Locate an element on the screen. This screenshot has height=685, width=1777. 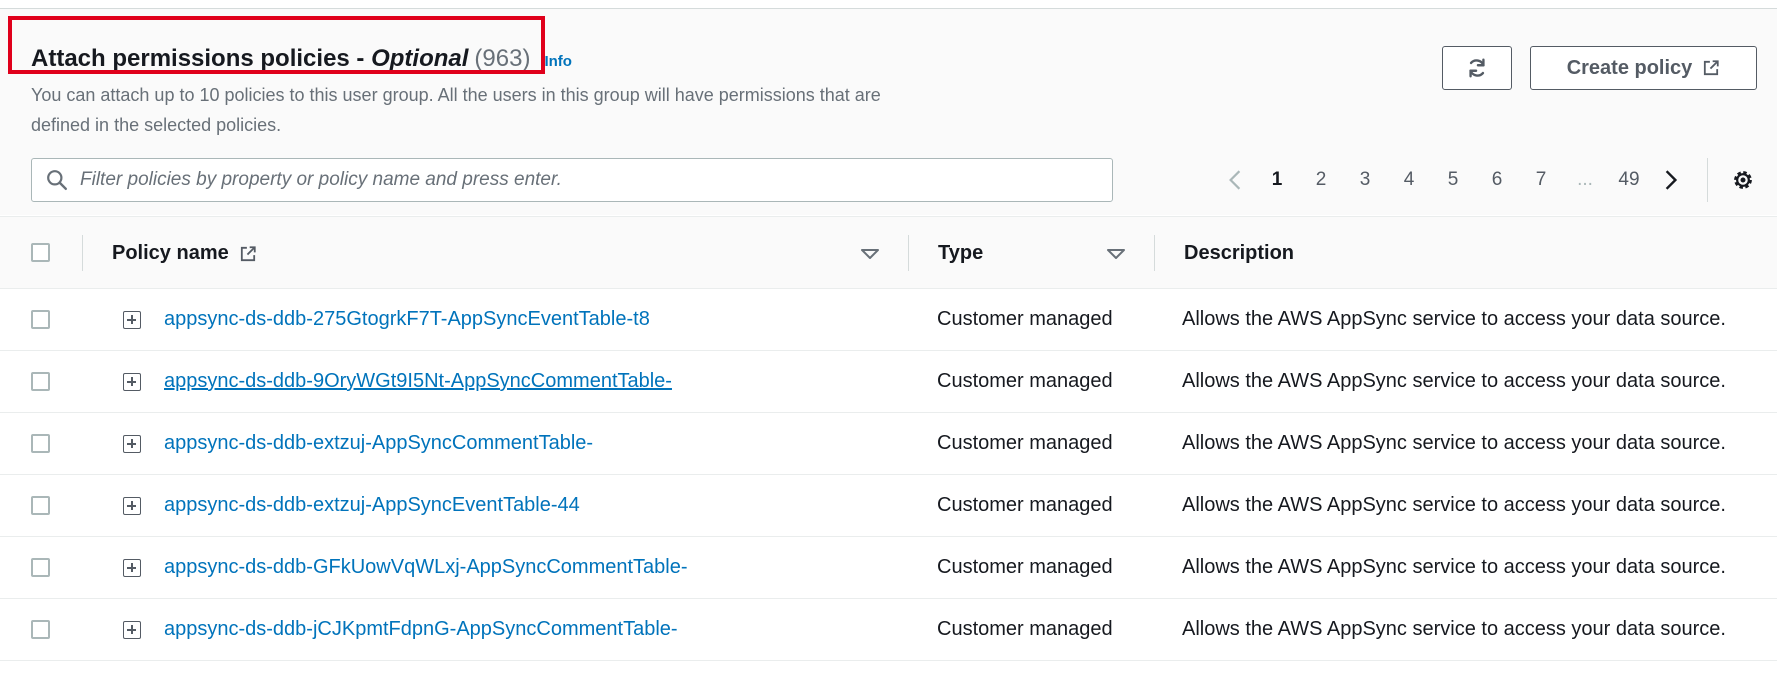
pagination: 1 2 3 4 5 6 7 ... 49 is located at coordinates (1485, 180).